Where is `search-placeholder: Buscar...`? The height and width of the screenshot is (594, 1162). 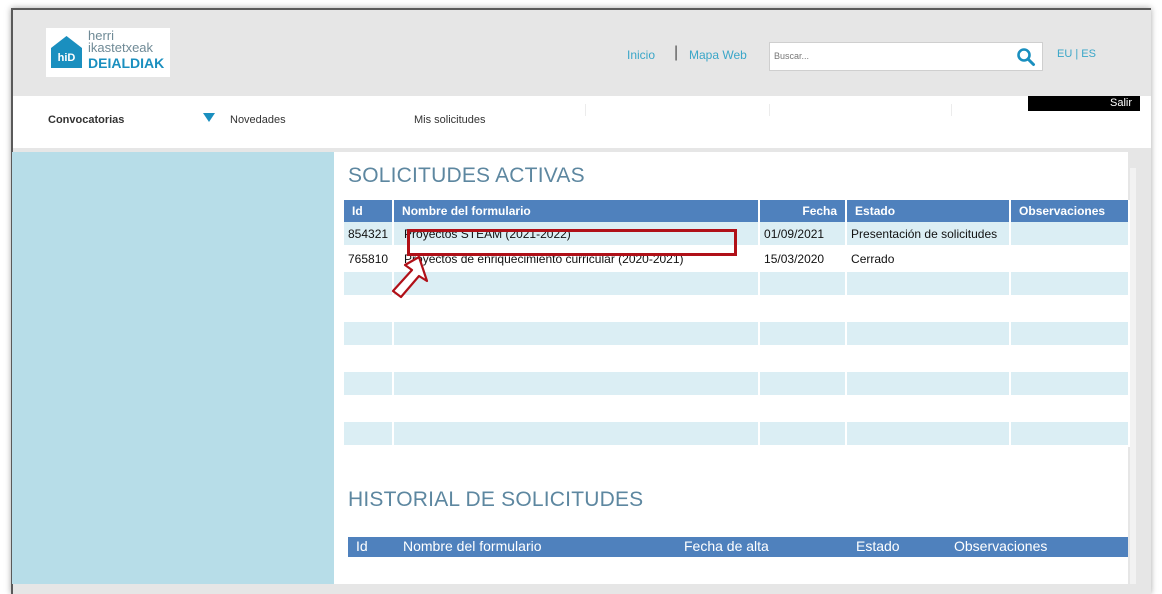
search-placeholder: Buscar... is located at coordinates (792, 56).